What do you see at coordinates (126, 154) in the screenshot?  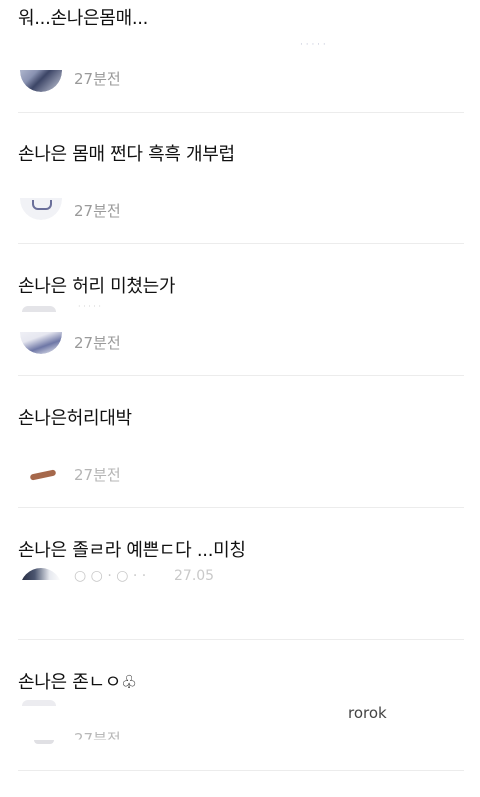 I see `comment-text: 손나은 몸매 쩐다 흑흑 개부럽` at bounding box center [126, 154].